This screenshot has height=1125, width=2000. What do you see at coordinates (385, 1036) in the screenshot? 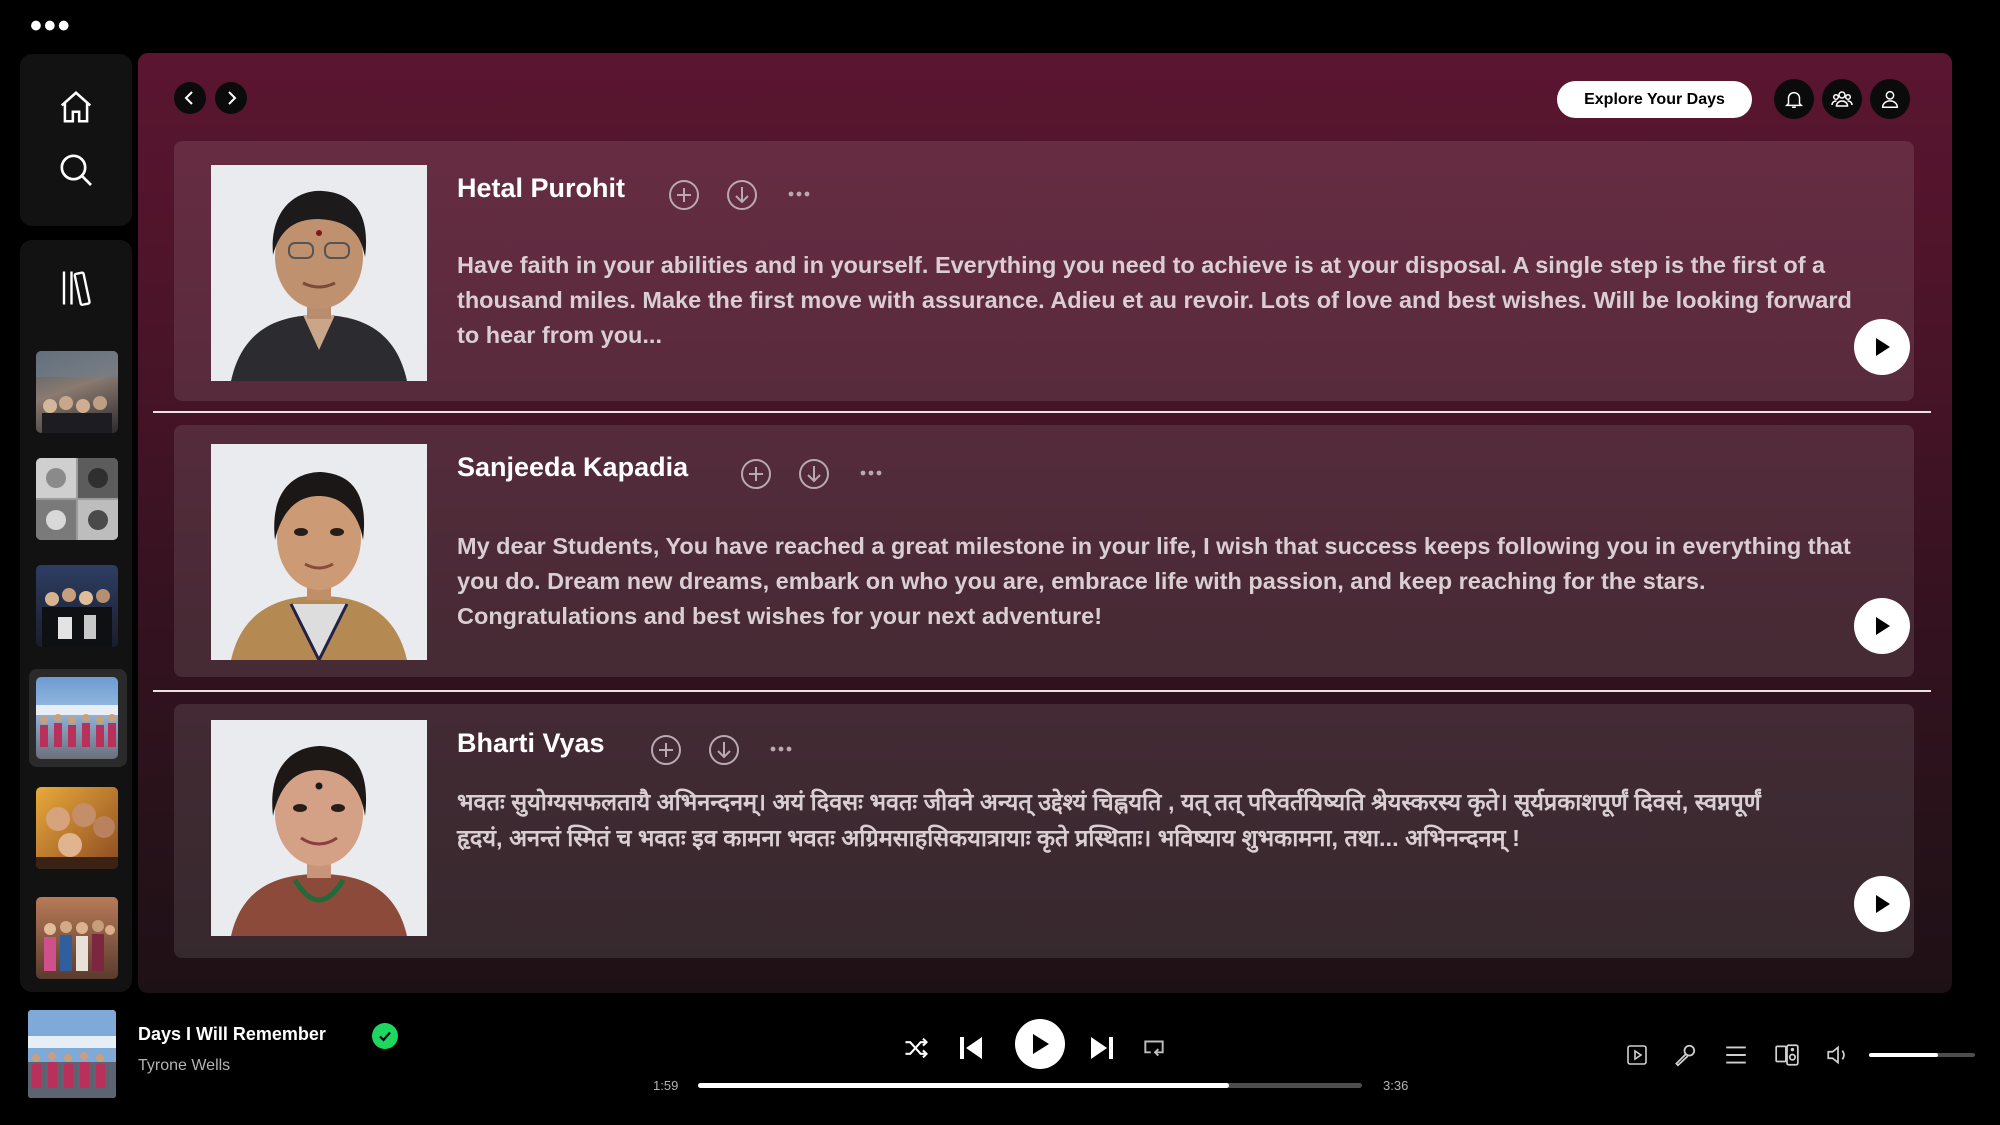
I see `liked-check-icon` at bounding box center [385, 1036].